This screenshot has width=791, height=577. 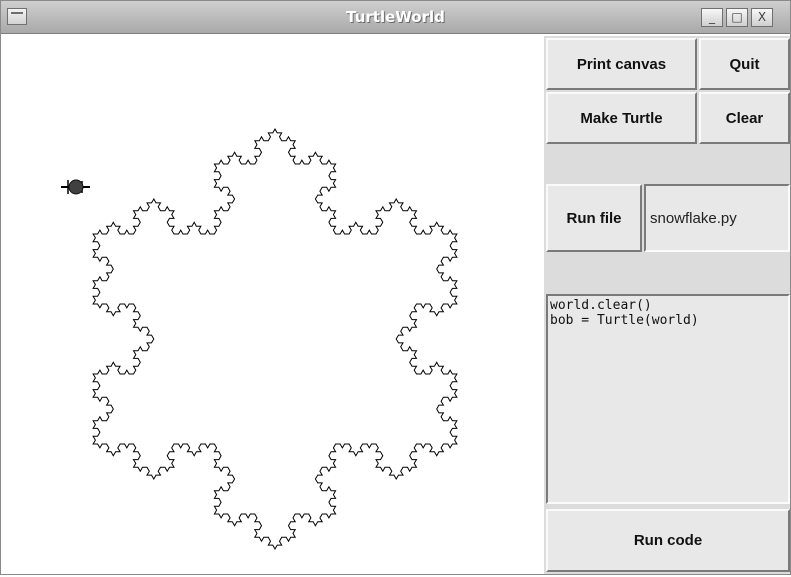 I want to click on turtle-icon, so click(x=75, y=187).